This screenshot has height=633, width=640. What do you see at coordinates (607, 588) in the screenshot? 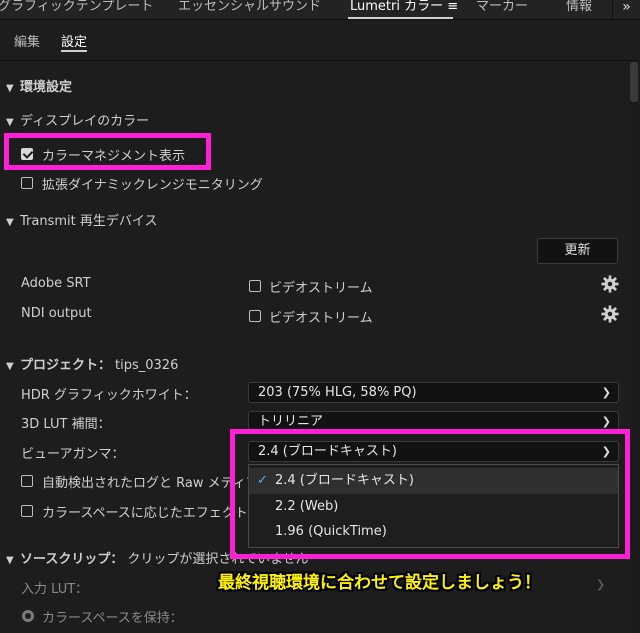
I see `input-lut-dropdown-icon: ❯` at bounding box center [607, 588].